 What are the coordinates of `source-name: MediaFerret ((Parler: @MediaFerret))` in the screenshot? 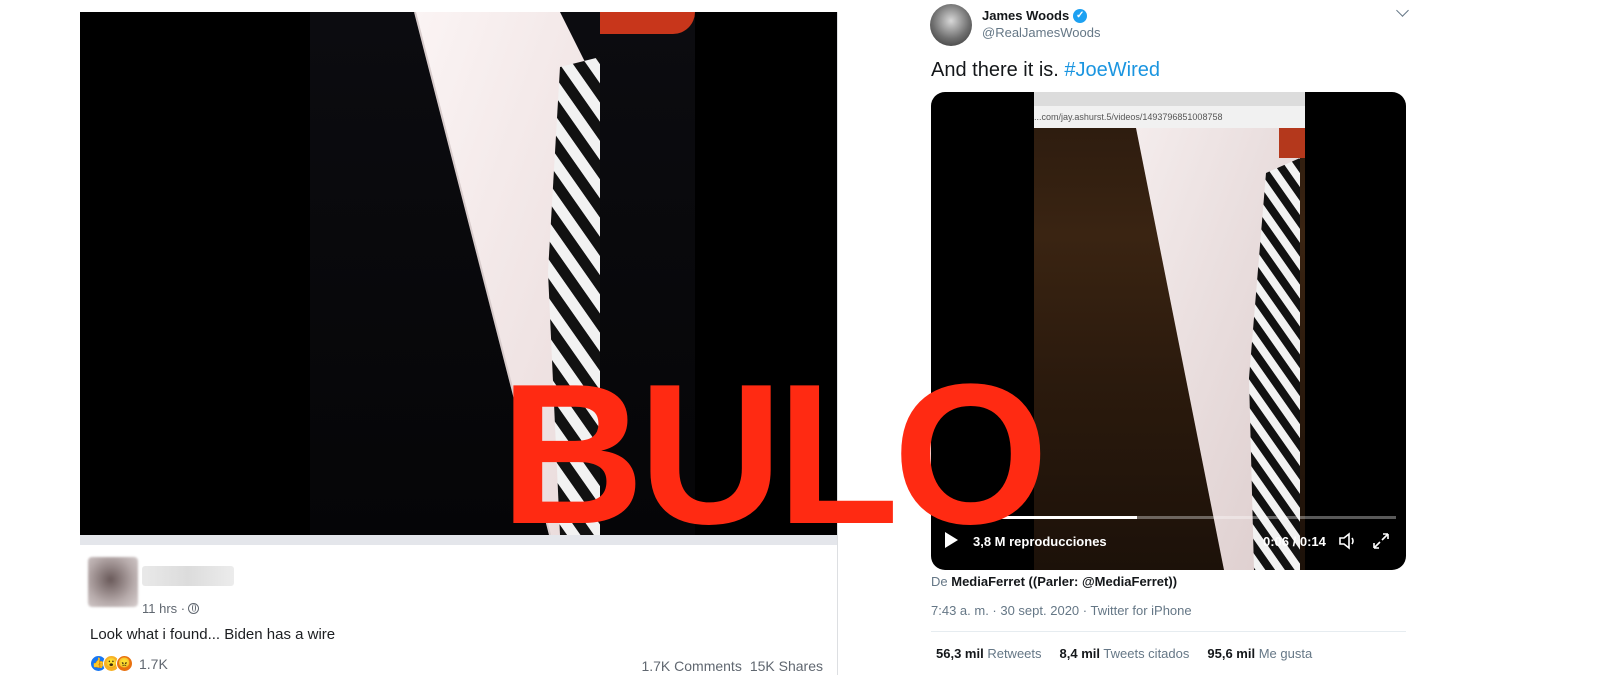 It's located at (1064, 581).